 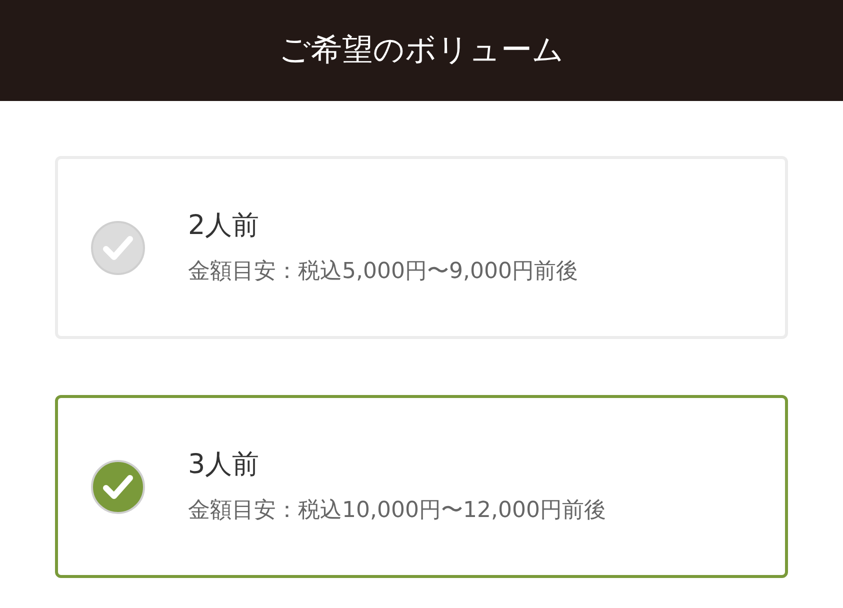 I want to click on price-estimate: 金額目安：税込5,000円〜9,000円前後, so click(x=383, y=272).